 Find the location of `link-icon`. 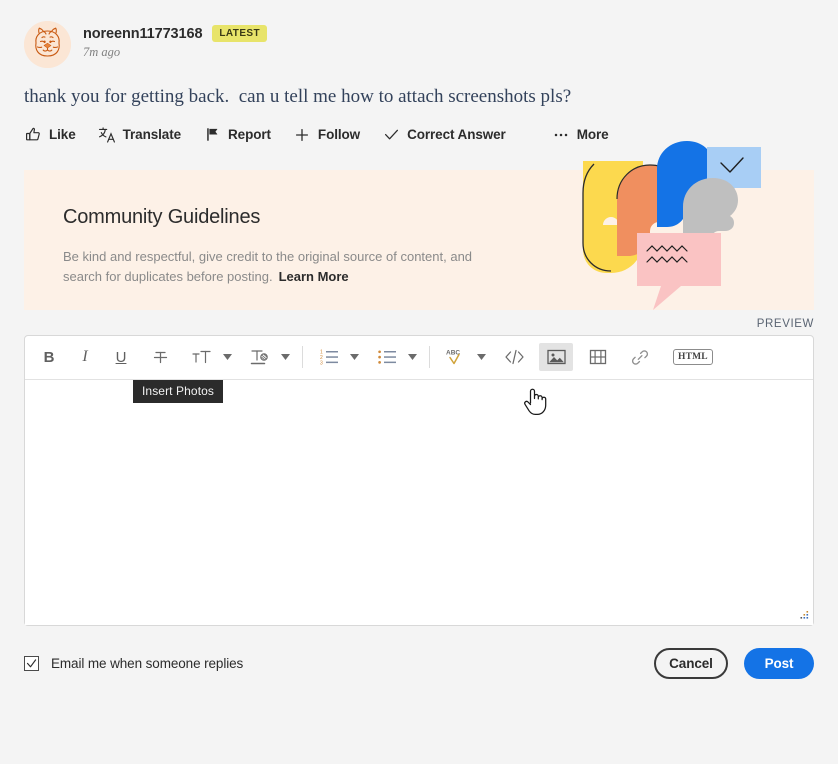

link-icon is located at coordinates (640, 357).